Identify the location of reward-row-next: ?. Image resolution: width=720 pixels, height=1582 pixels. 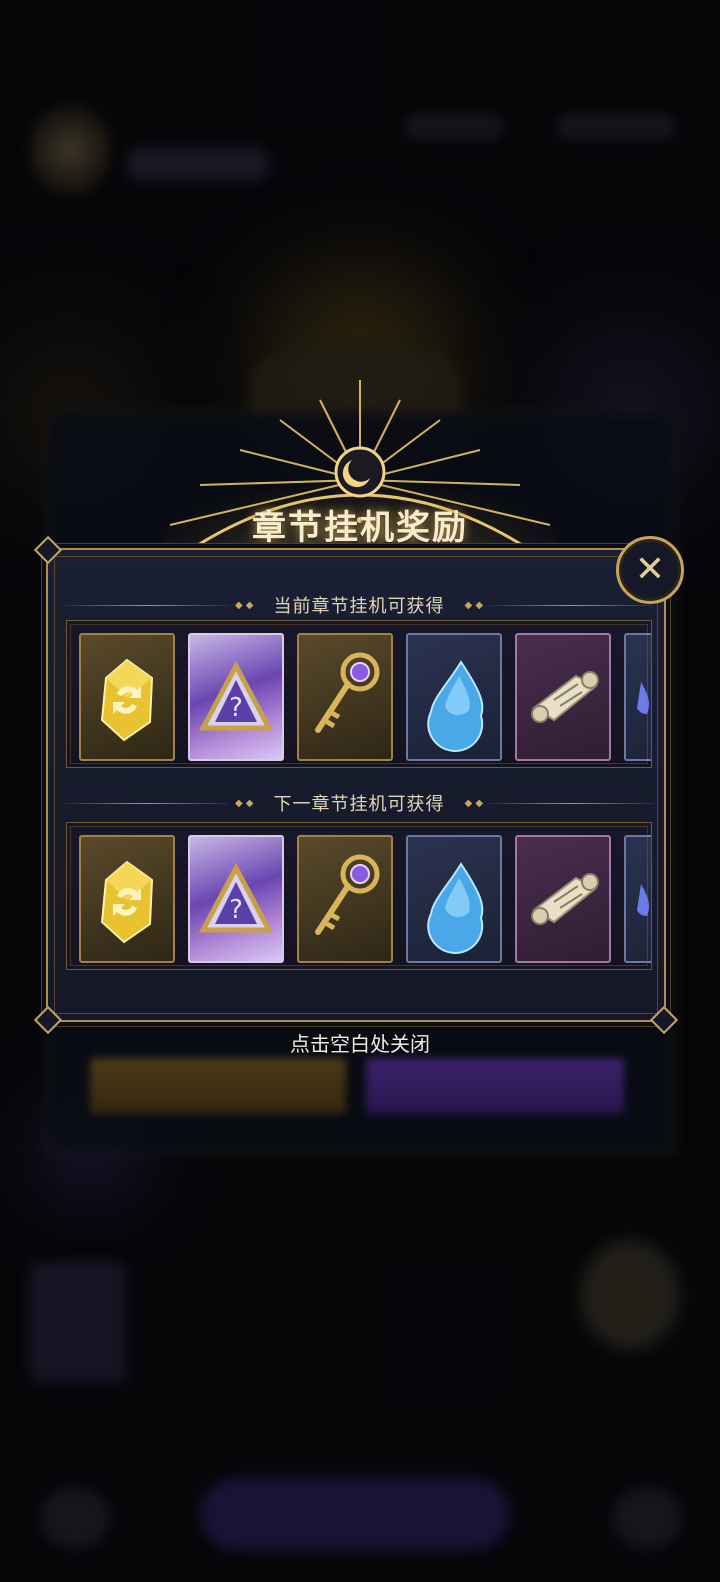
(359, 896).